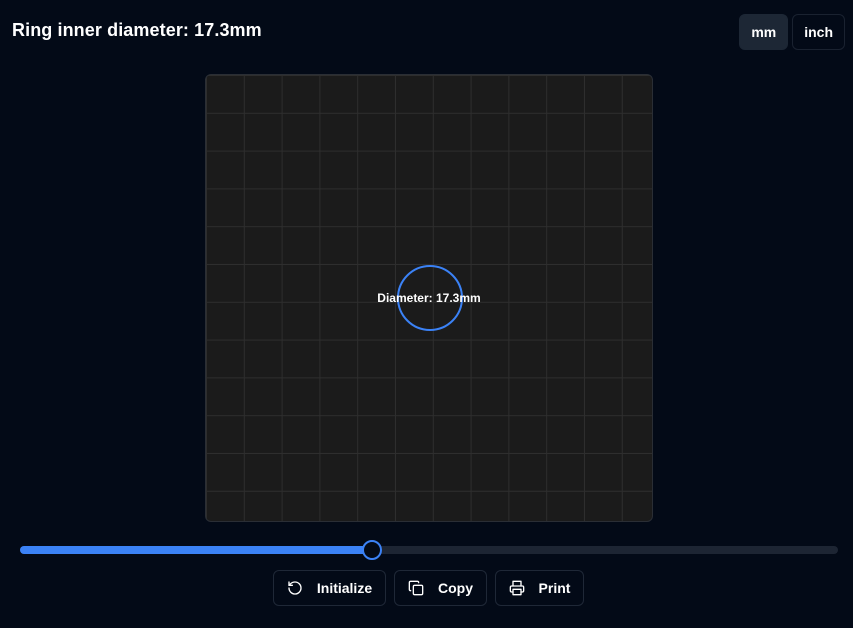  What do you see at coordinates (196, 550) in the screenshot?
I see `slider-fill` at bounding box center [196, 550].